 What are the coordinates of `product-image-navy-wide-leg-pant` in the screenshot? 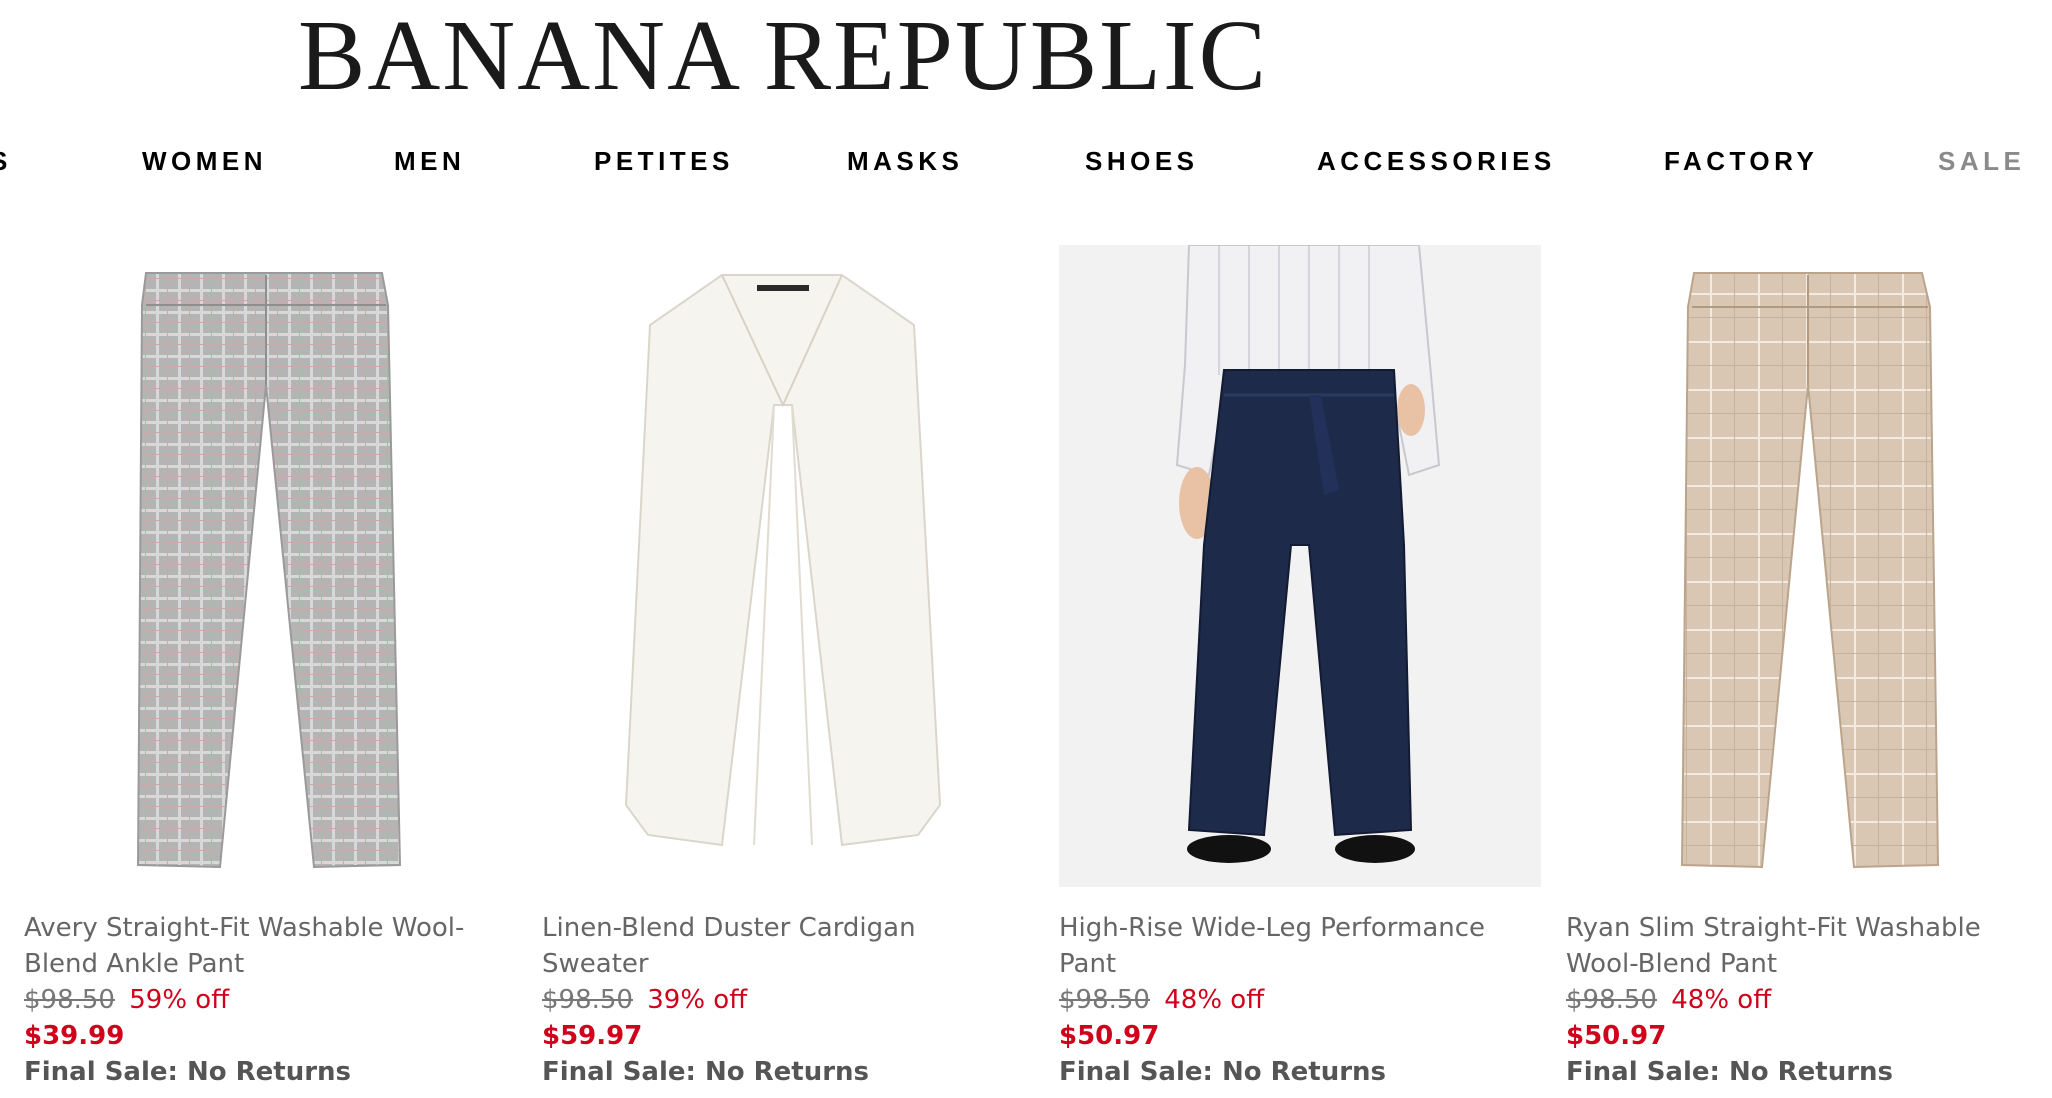 It's located at (1300, 566).